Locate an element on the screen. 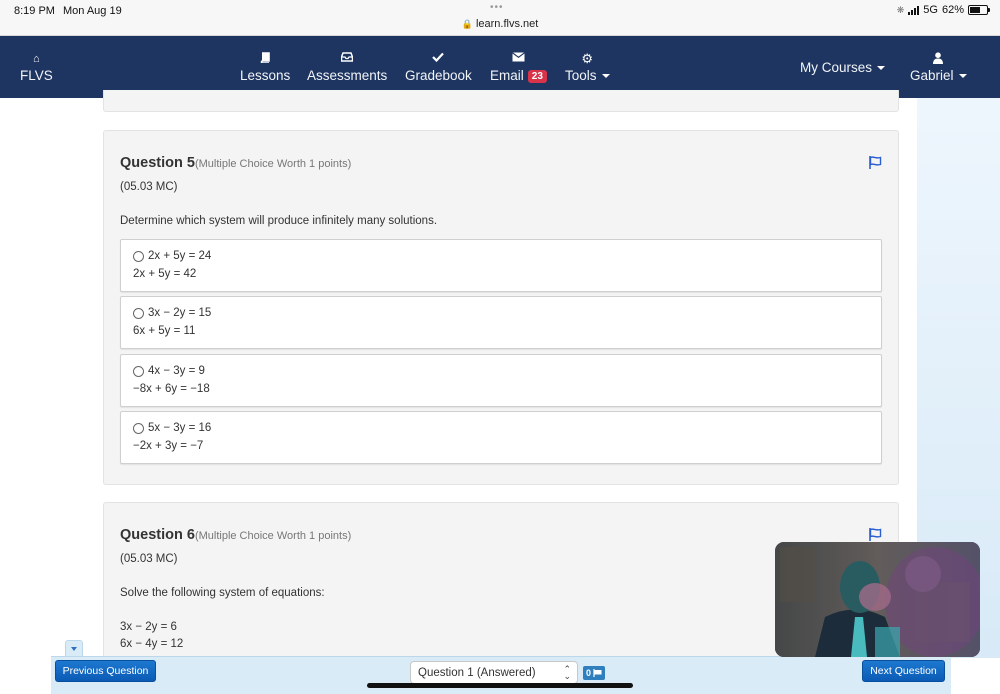 The image size is (1000, 694). nav-label: Email is located at coordinates (507, 75).